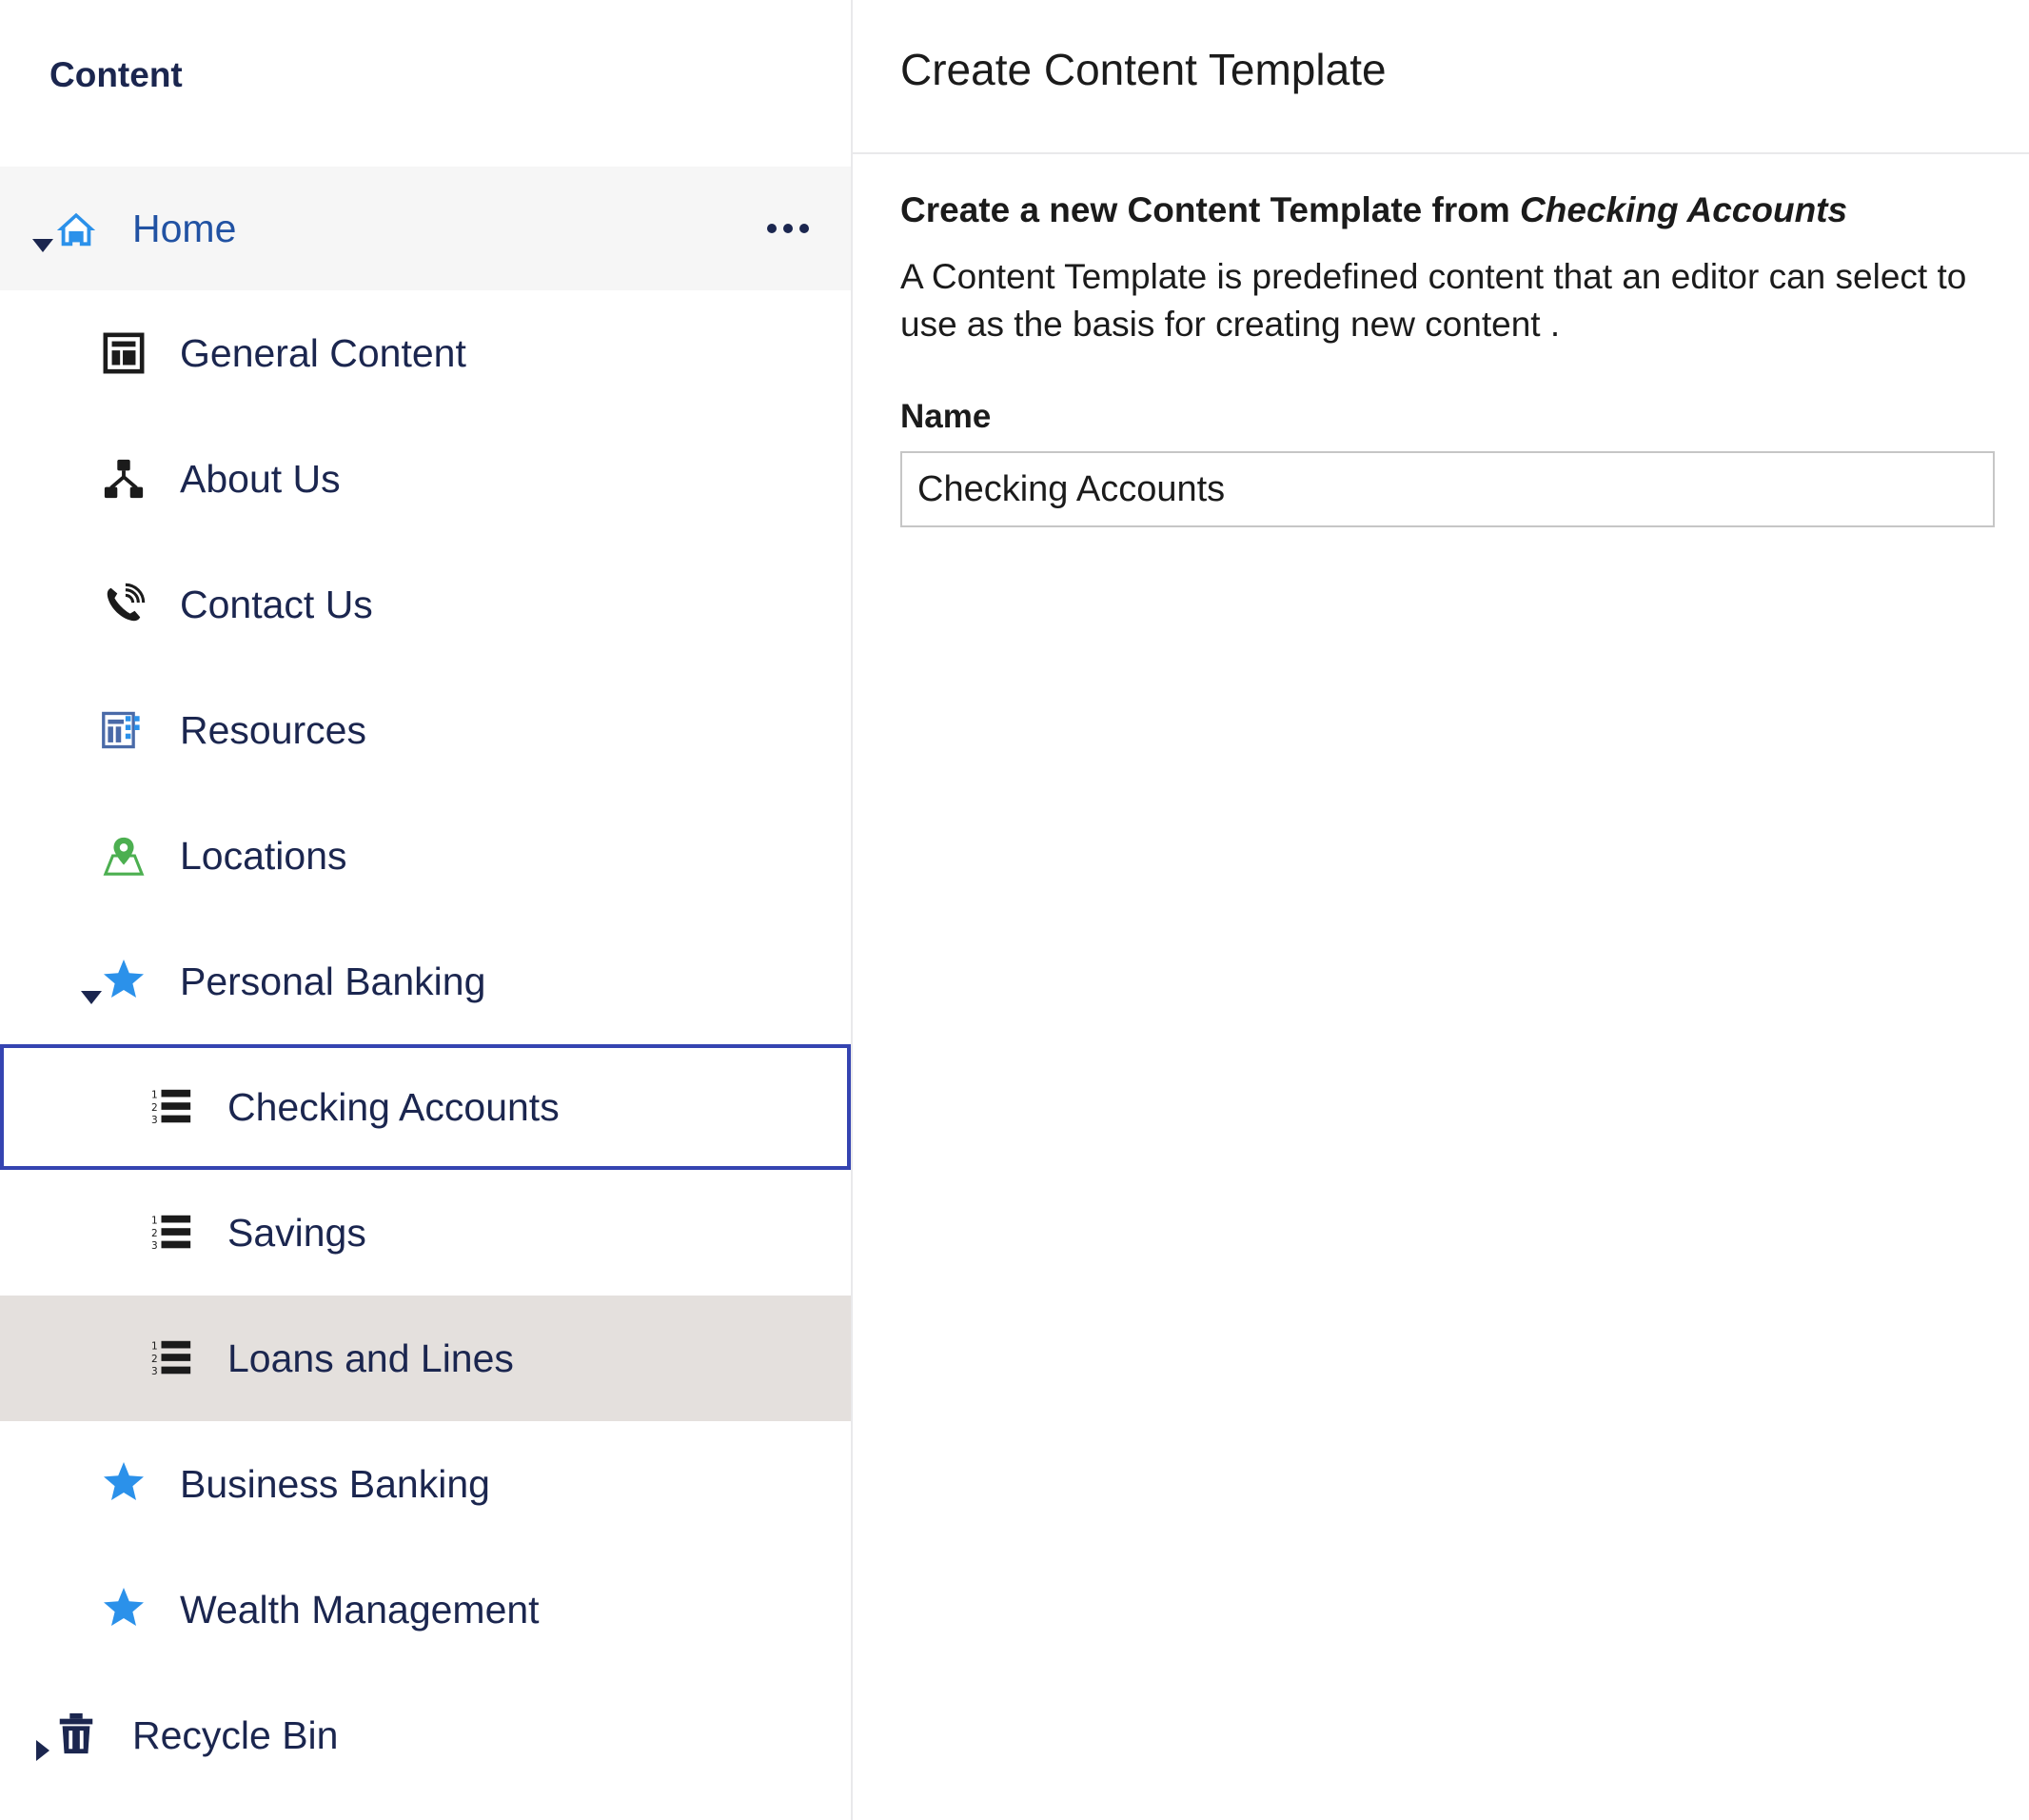 The width and height of the screenshot is (2029, 1820). Describe the element at coordinates (370, 1357) in the screenshot. I see `tree-item-label: Loans and Lines` at that location.